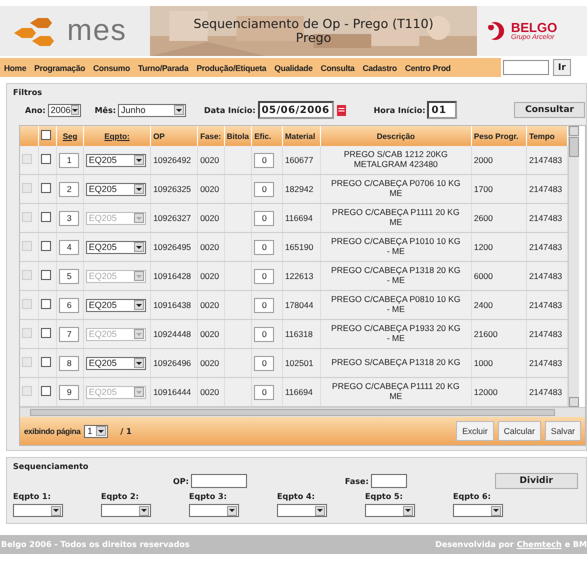 Image resolution: width=587 pixels, height=572 pixels. What do you see at coordinates (174, 276) in the screenshot?
I see `table-cell: 10916428` at bounding box center [174, 276].